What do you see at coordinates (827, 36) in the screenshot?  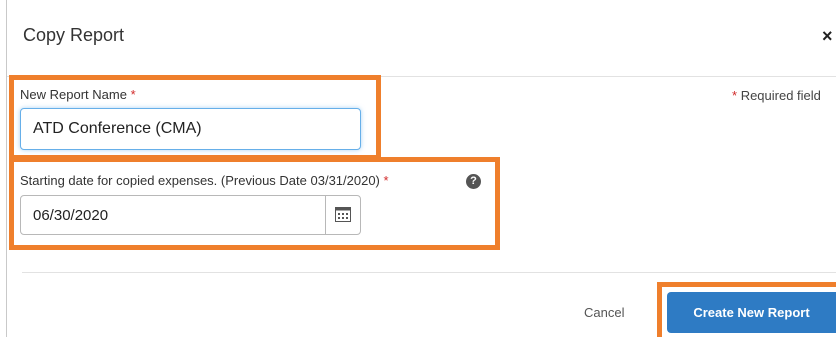 I see `close-icon: ×` at bounding box center [827, 36].